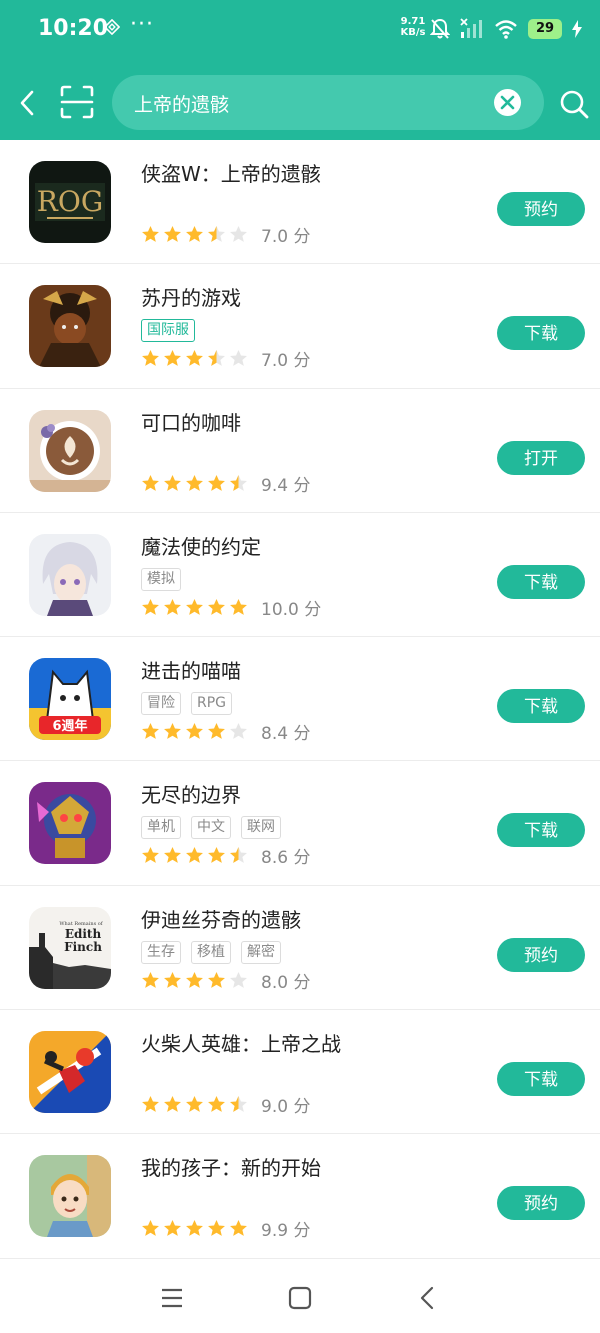 Image resolution: width=600 pixels, height=1333 pixels. Describe the element at coordinates (300, 70) in the screenshot. I see `top-bar: 10:20 ··· 9.71 KB/s 29 上帝的遗骸` at that location.